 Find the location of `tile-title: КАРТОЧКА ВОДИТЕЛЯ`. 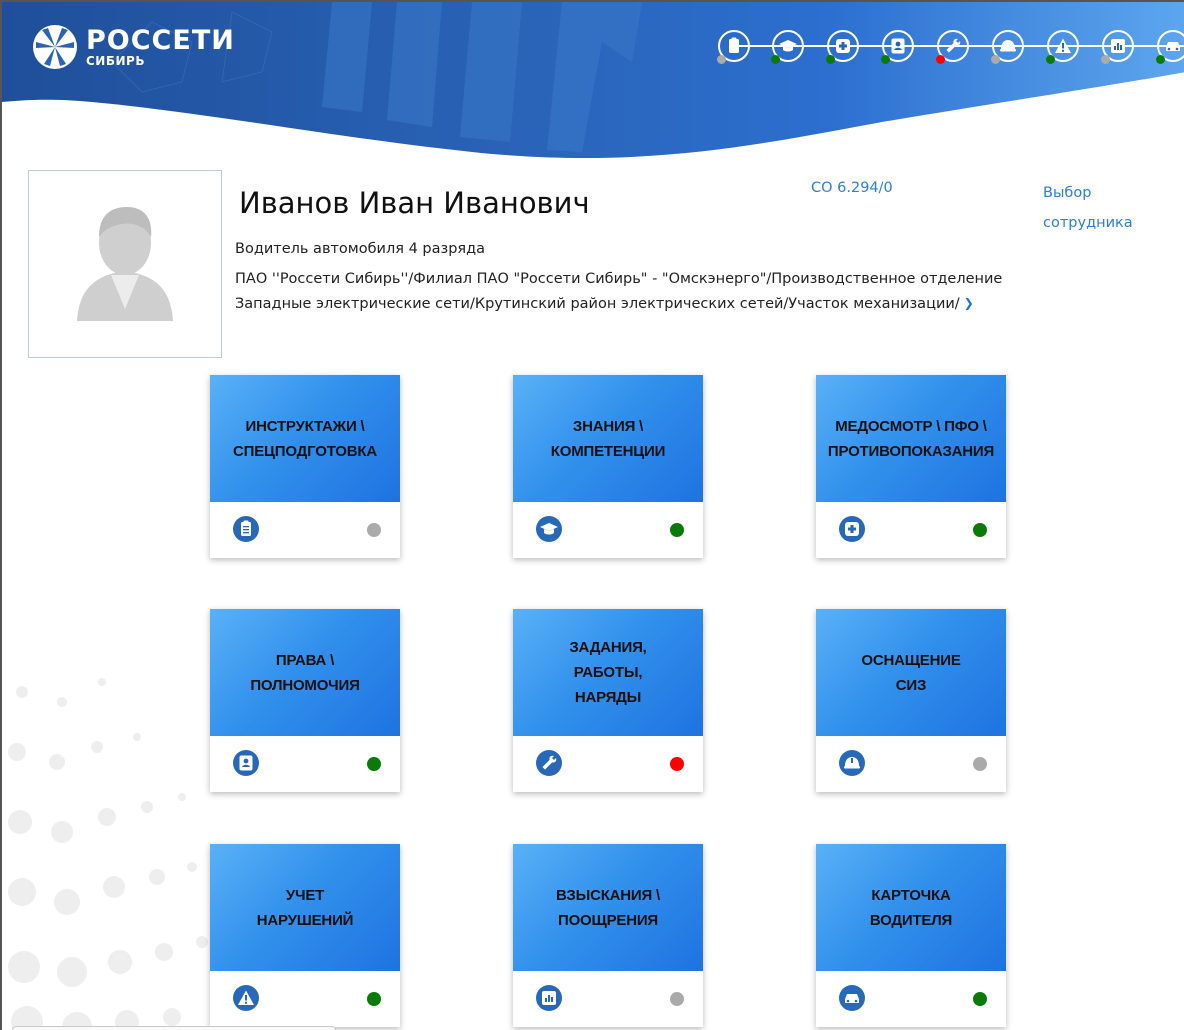

tile-title: КАРТОЧКА ВОДИТЕЛЯ is located at coordinates (911, 907).